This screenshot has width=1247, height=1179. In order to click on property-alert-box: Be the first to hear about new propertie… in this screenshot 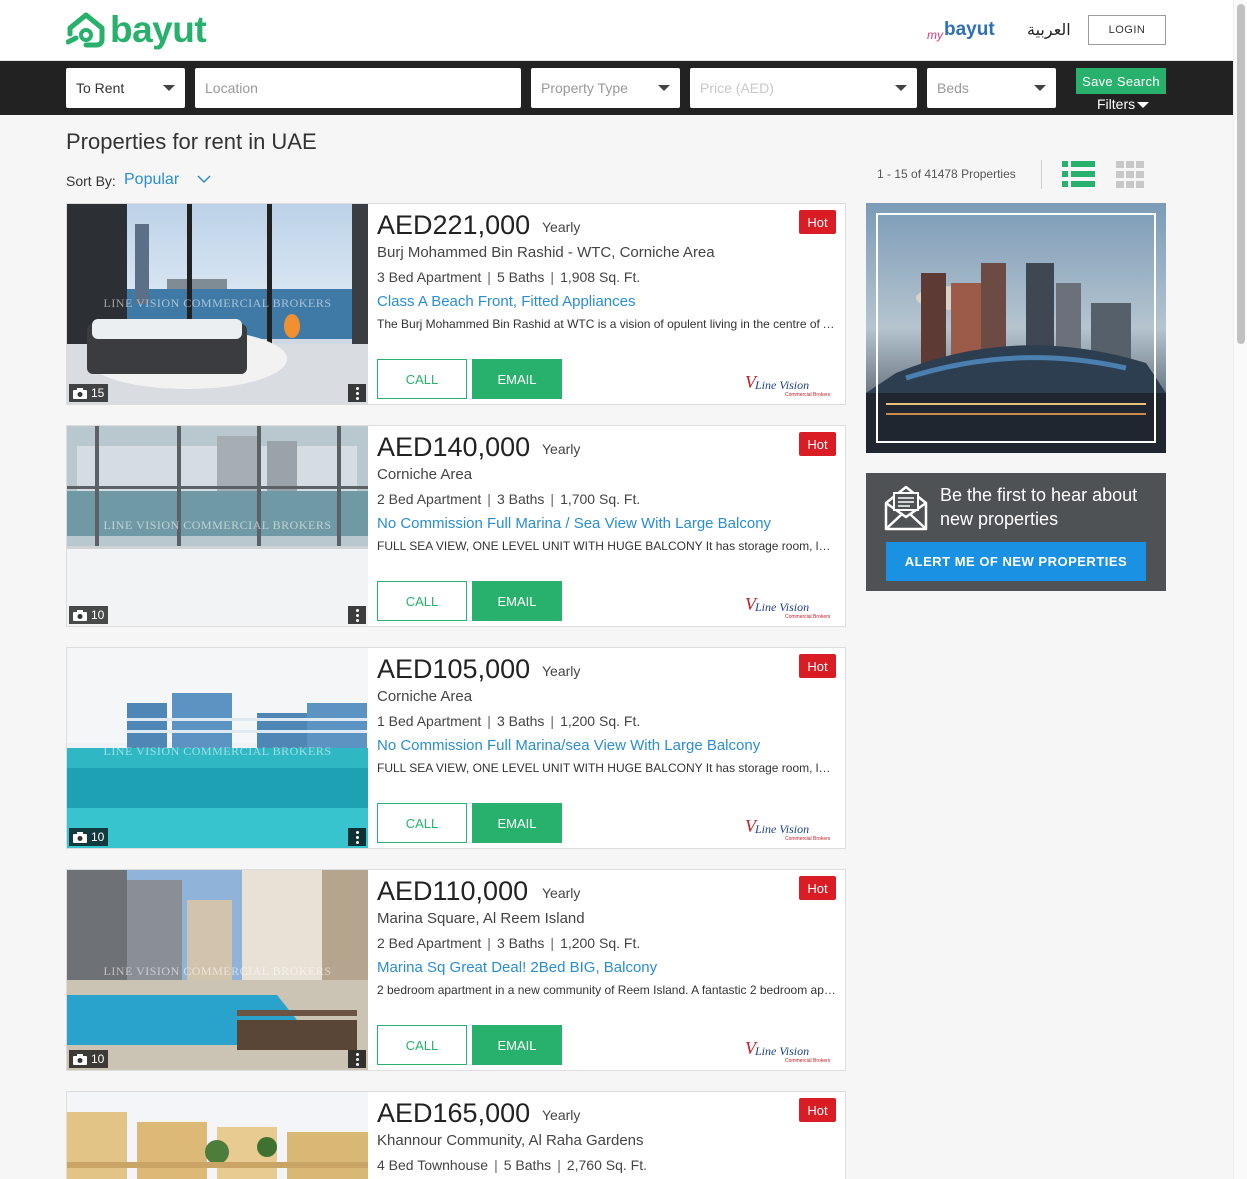, I will do `click(1016, 532)`.